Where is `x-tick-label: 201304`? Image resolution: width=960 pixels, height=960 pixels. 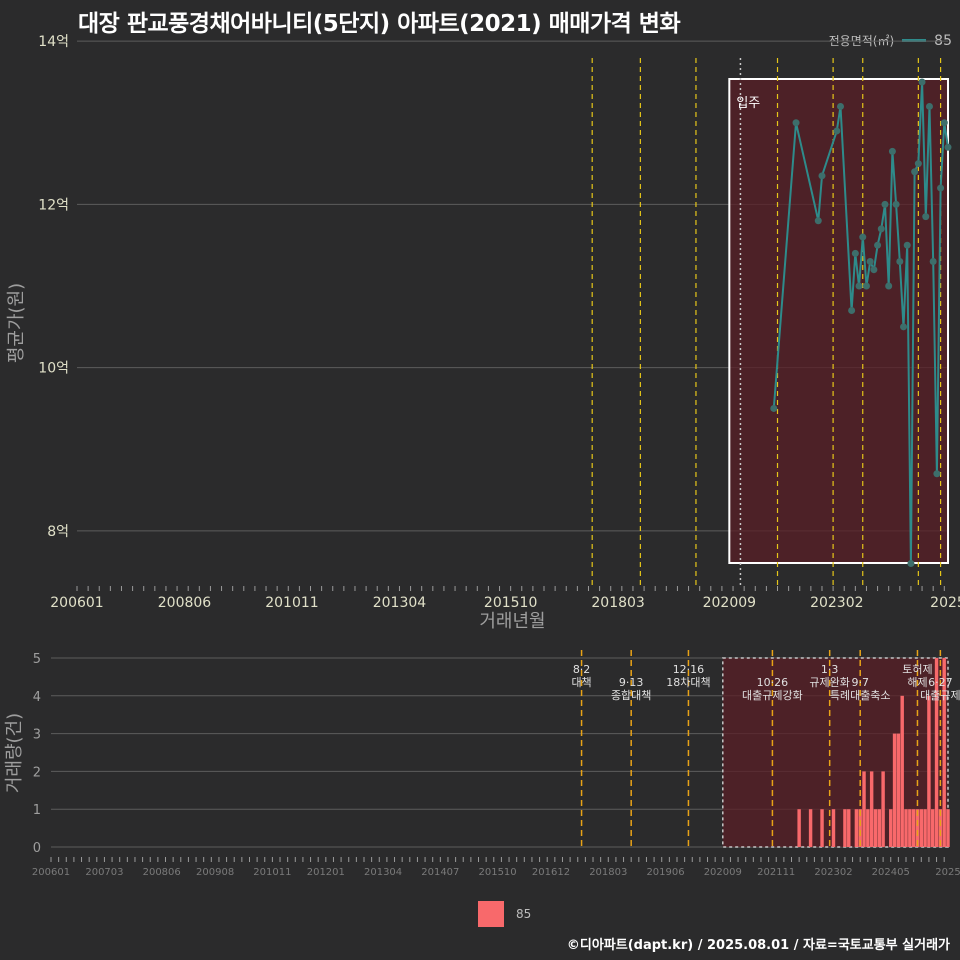 x-tick-label: 201304 is located at coordinates (383, 872).